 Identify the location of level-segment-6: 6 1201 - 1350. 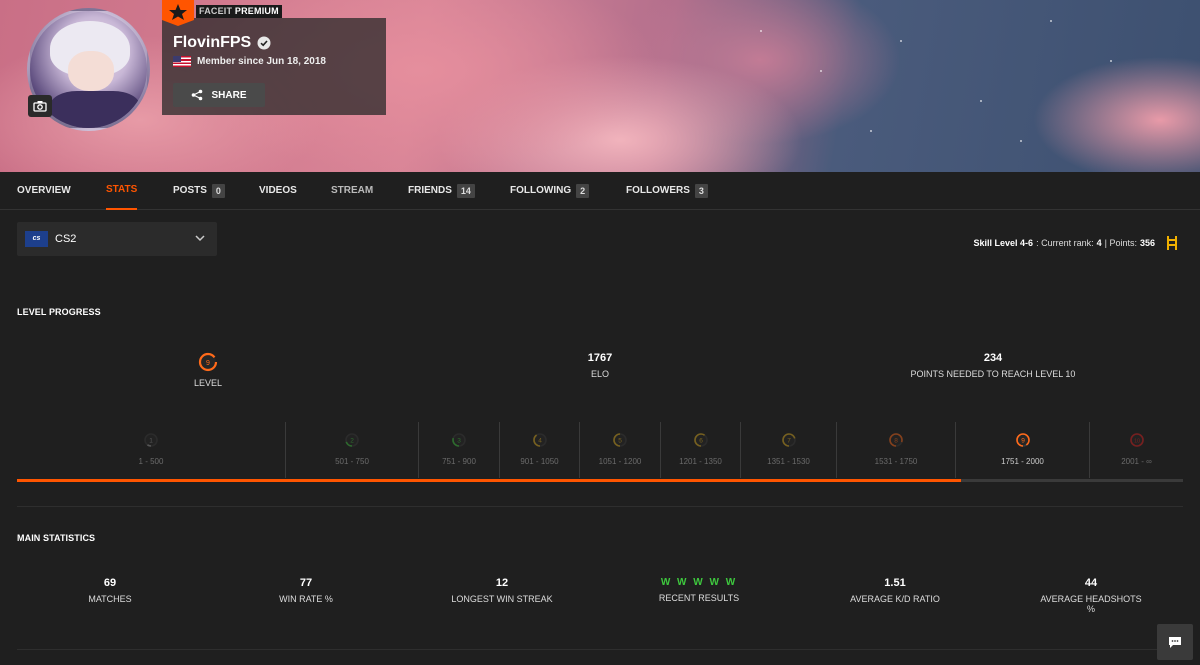
(700, 450).